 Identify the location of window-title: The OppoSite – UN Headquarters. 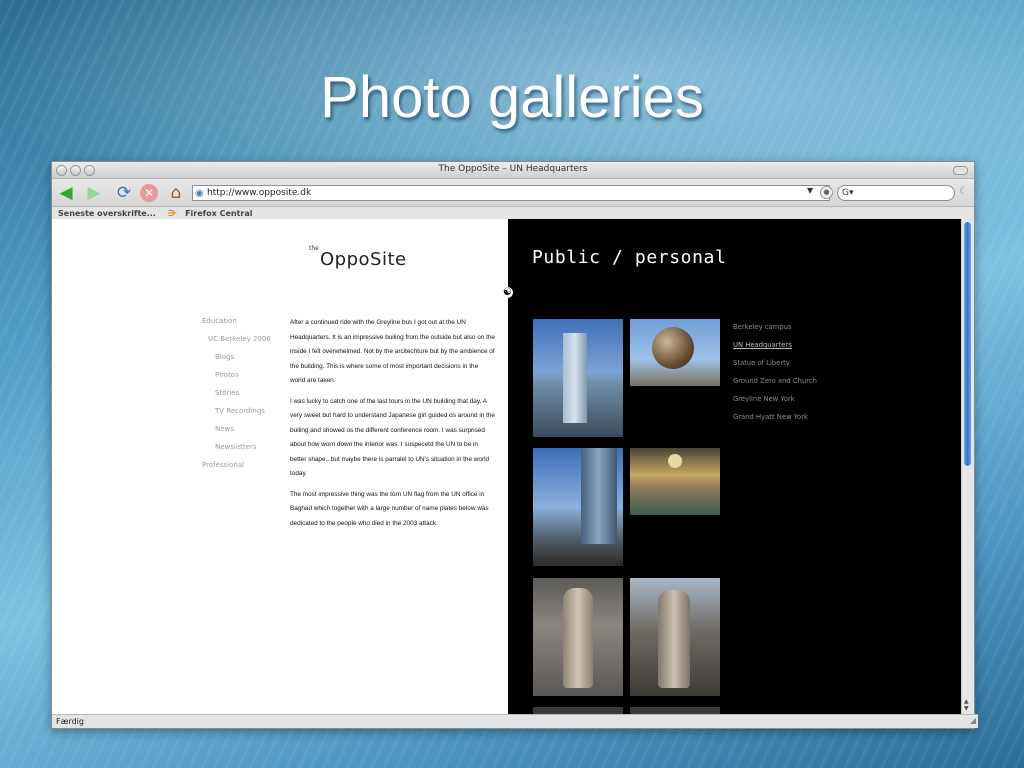
(513, 169).